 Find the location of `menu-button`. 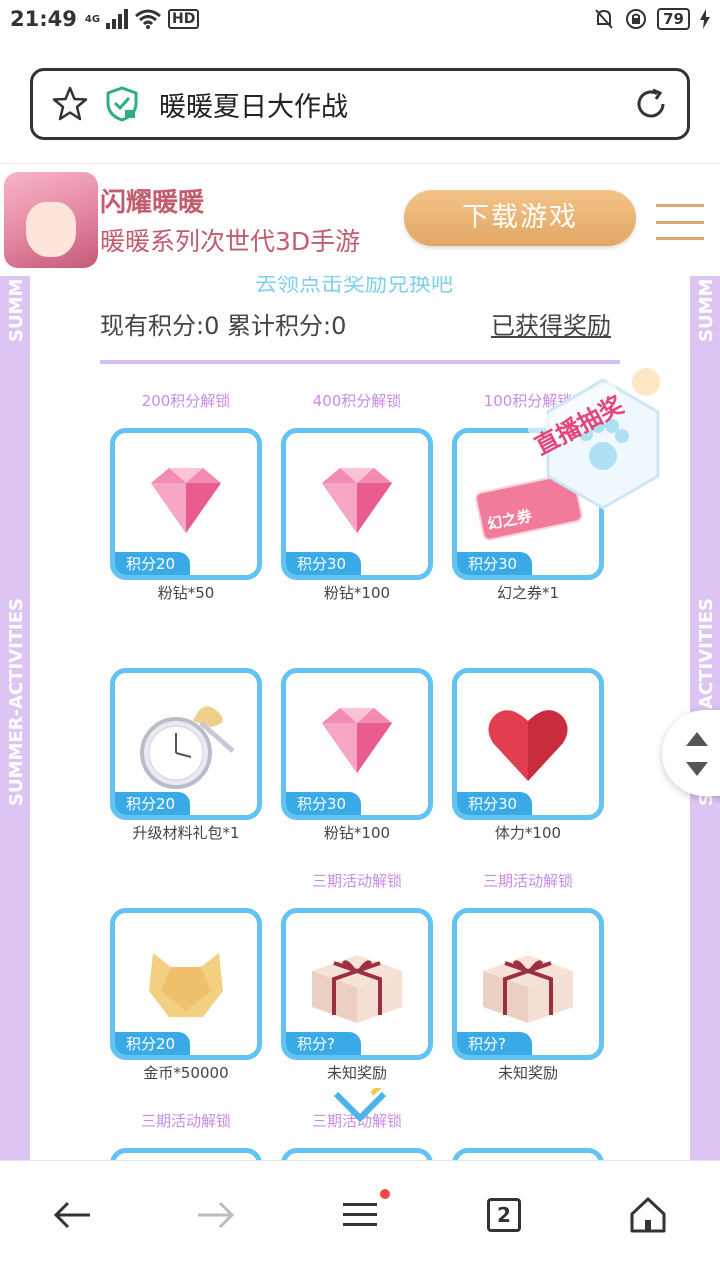

menu-button is located at coordinates (360, 1215).